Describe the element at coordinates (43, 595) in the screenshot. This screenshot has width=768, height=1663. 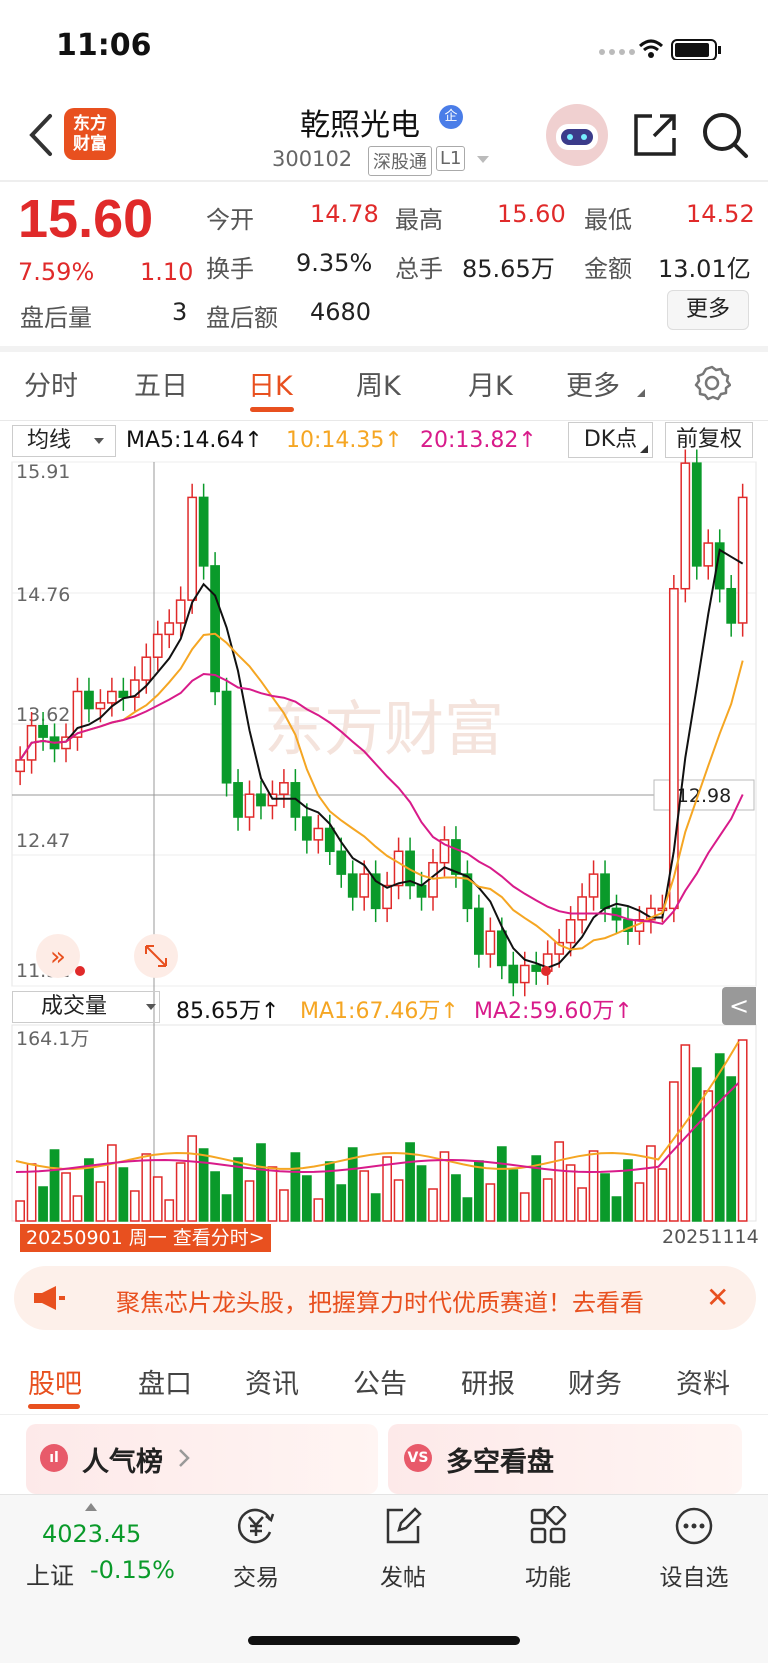
I see `price-axis-label: 14.76` at that location.